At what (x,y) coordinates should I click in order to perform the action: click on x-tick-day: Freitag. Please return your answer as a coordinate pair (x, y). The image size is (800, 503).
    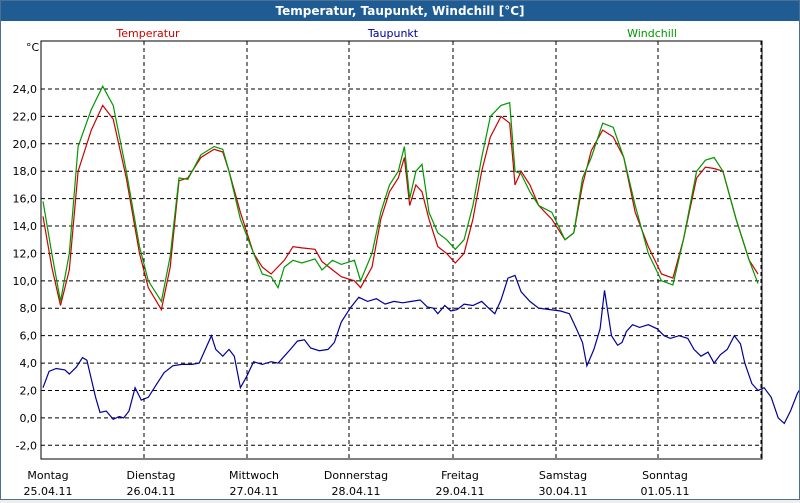
    Looking at the image, I should click on (460, 475).